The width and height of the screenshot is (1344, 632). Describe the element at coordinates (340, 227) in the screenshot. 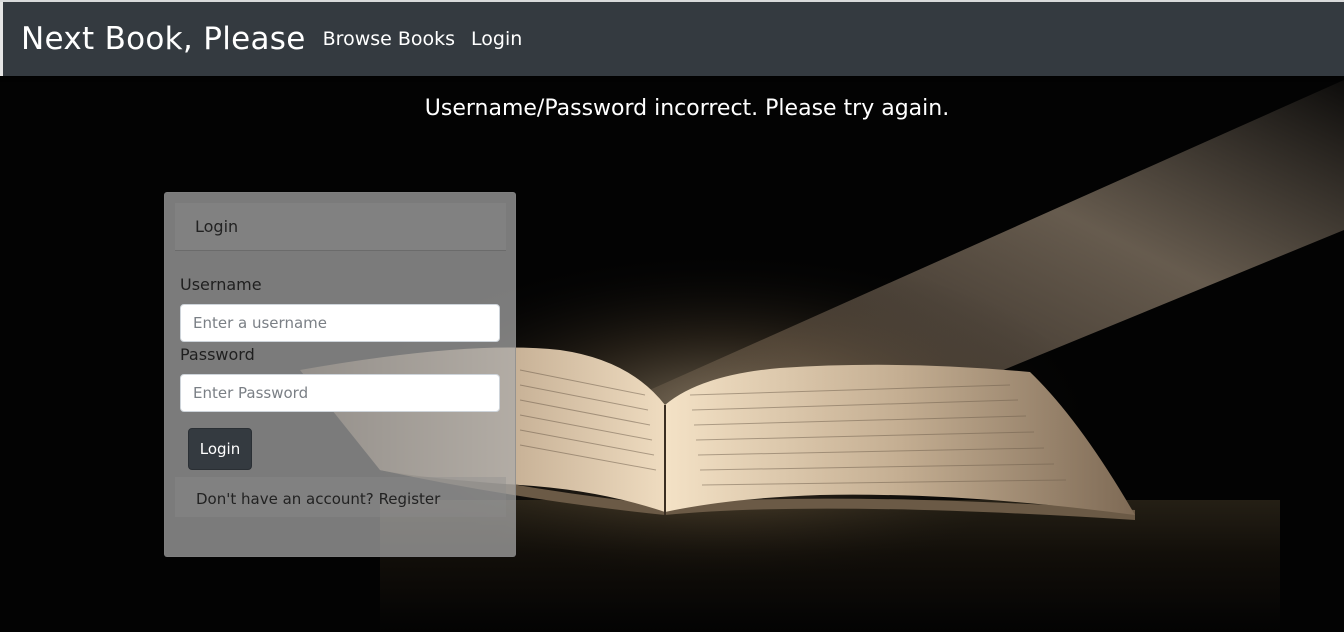

I see `card-header: Login` at that location.